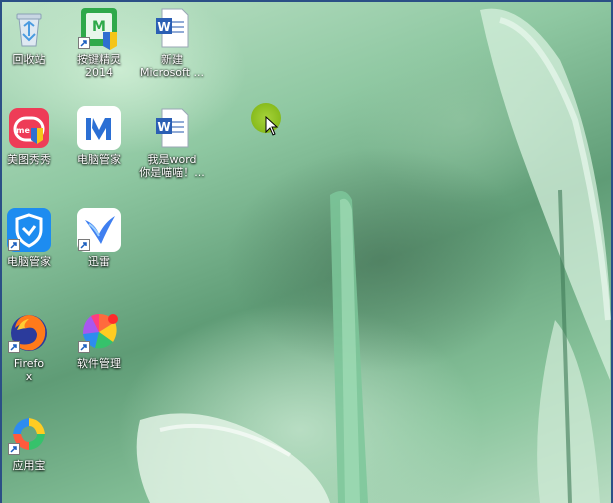 This screenshot has width=613, height=503. What do you see at coordinates (99, 332) in the screenshot?
I see `software-manager-icon` at bounding box center [99, 332].